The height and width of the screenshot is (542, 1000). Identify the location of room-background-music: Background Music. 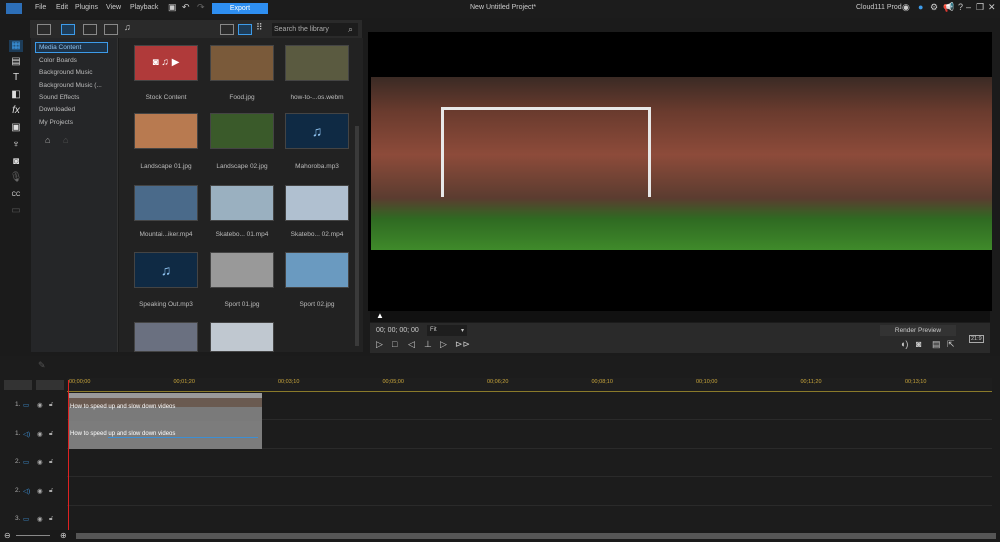
(65, 72).